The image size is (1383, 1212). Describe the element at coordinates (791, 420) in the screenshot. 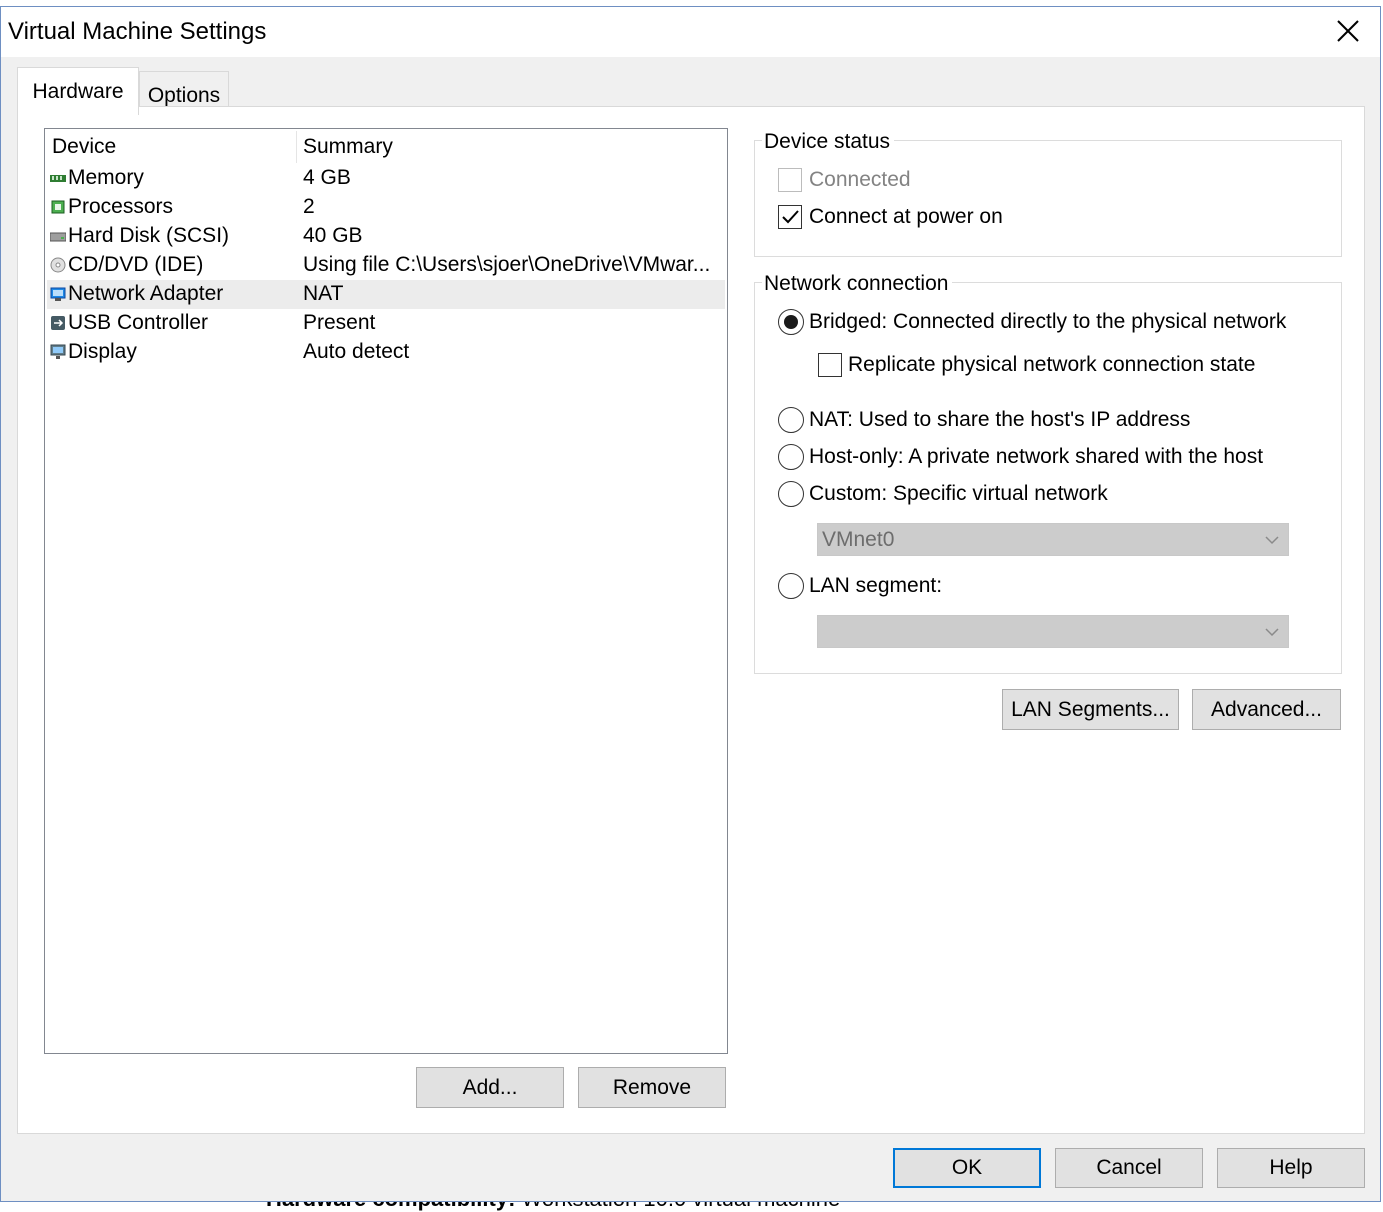

I see `nat-radio` at that location.